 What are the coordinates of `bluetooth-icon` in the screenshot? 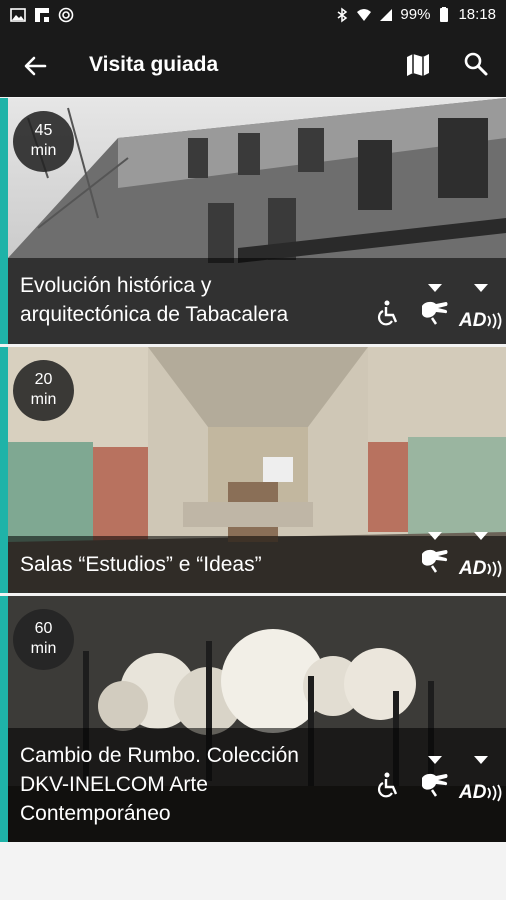 It's located at (342, 15).